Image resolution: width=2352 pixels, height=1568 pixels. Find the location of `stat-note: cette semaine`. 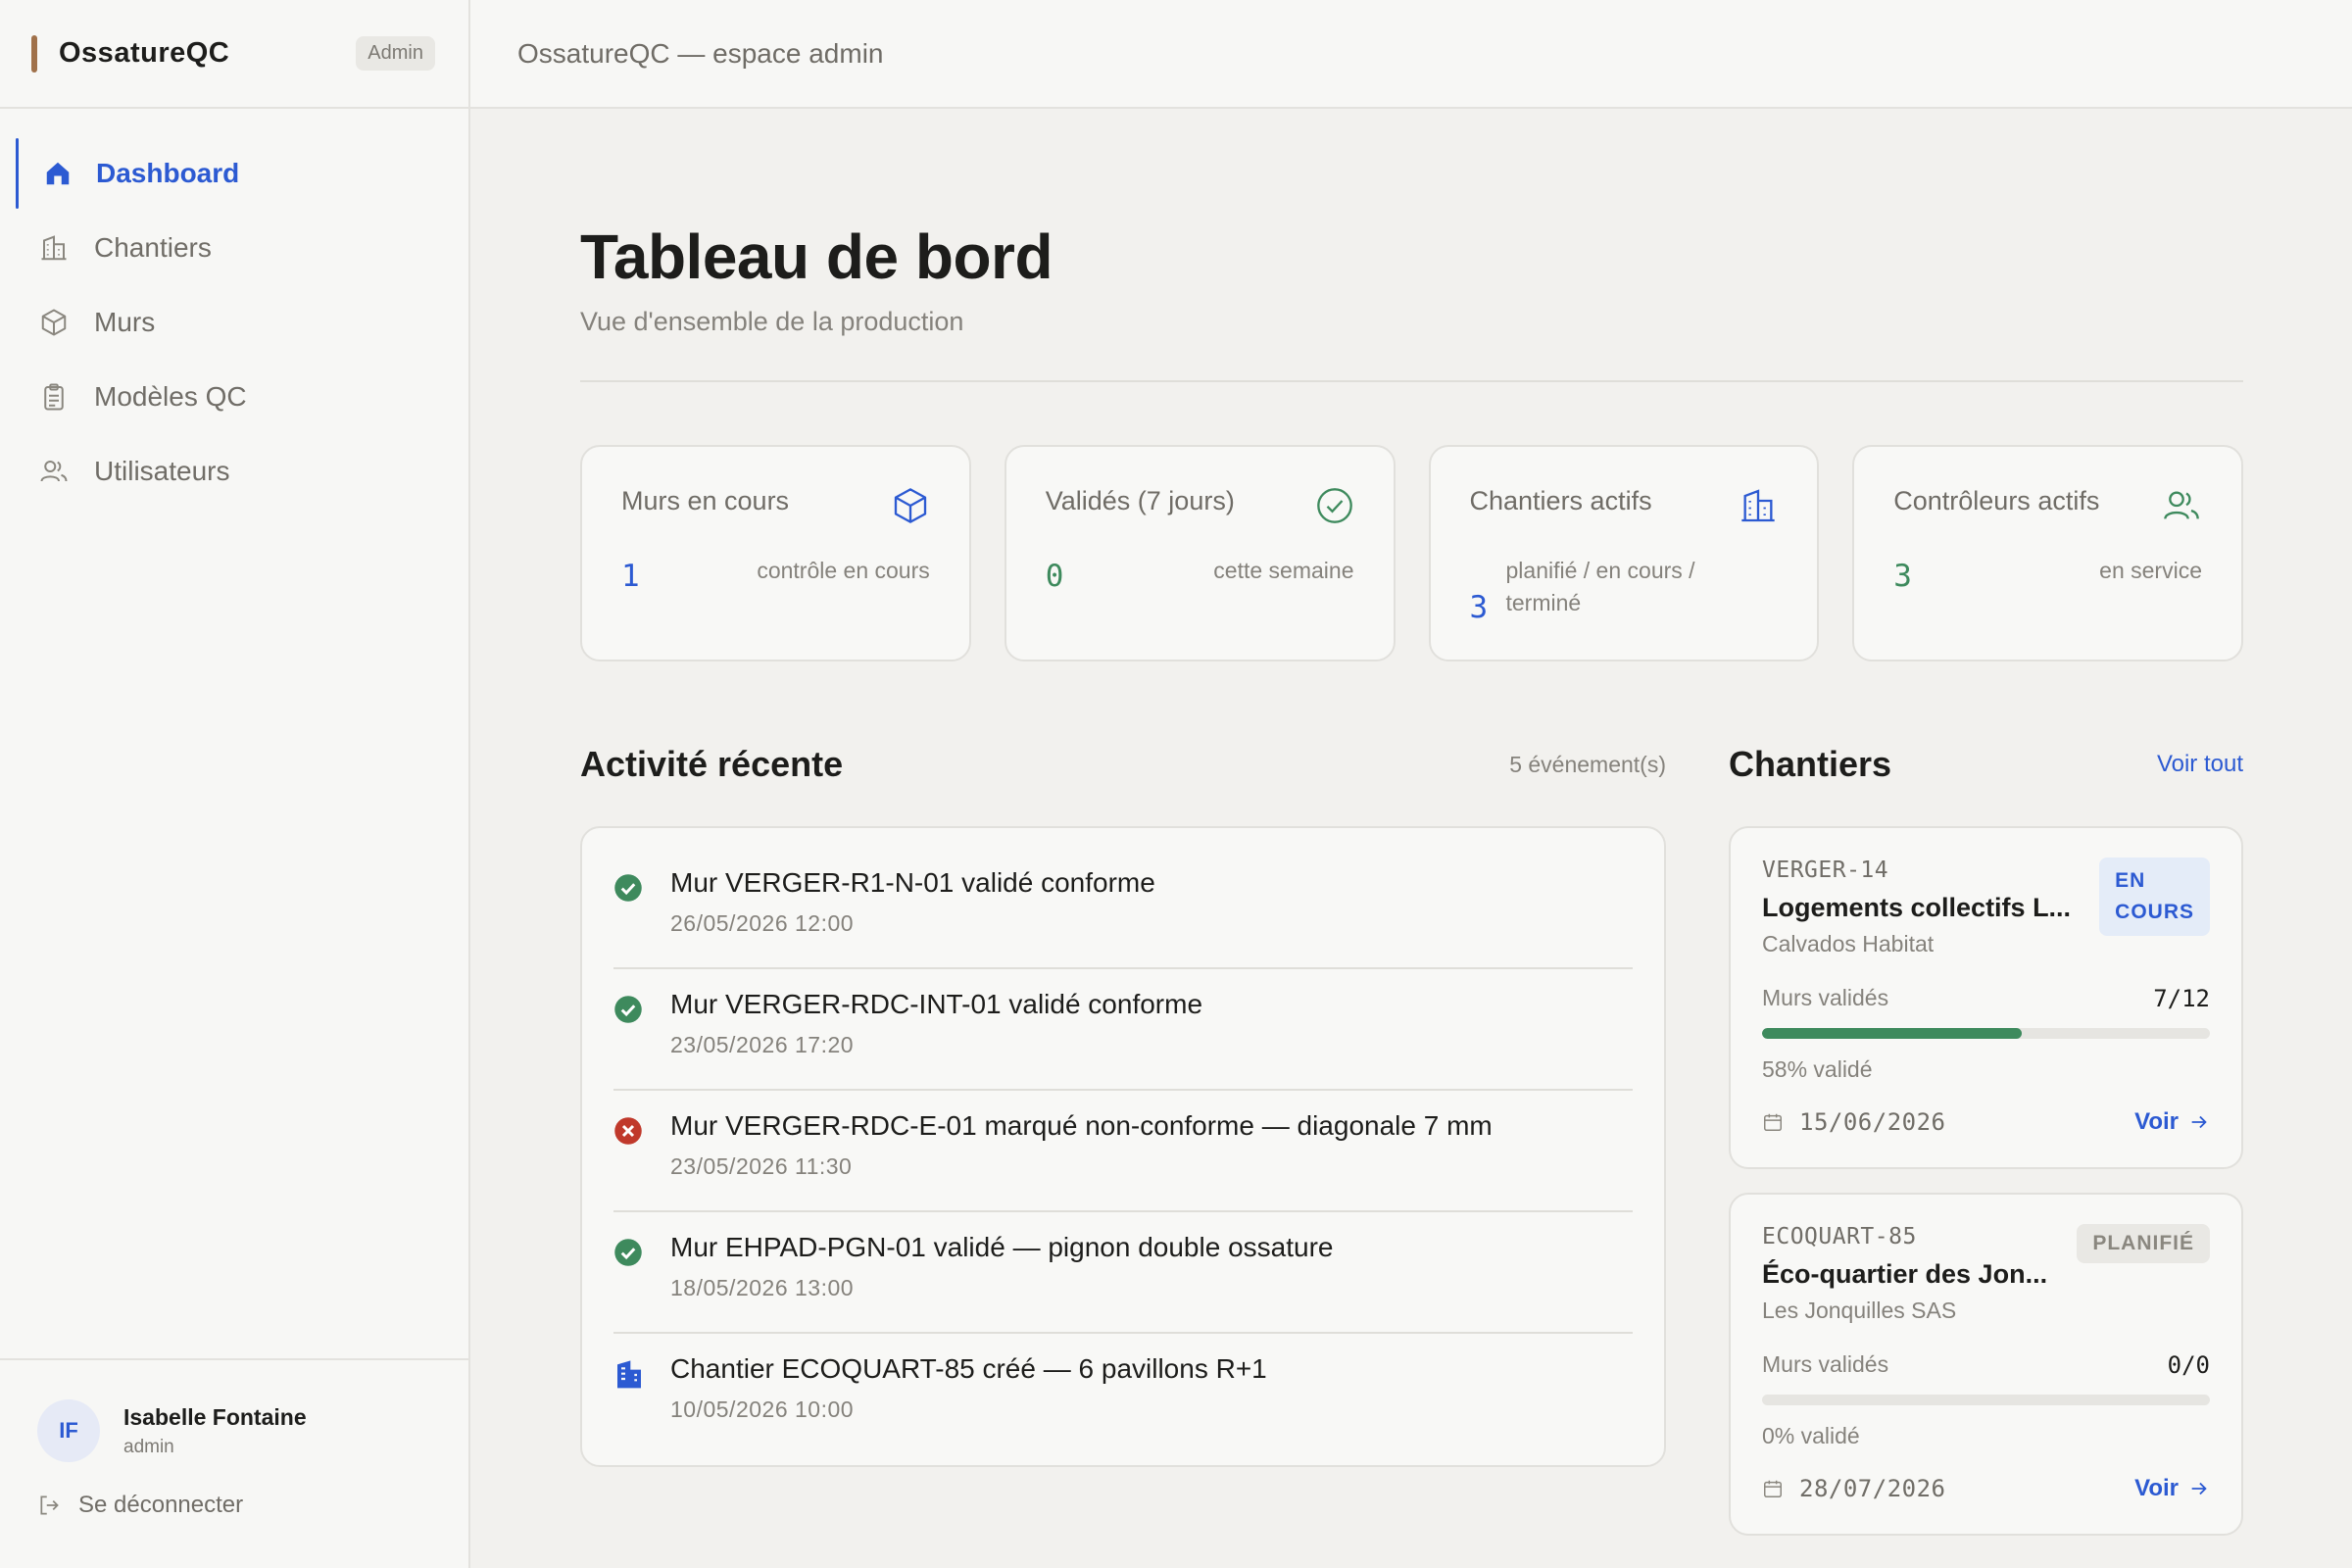

stat-note: cette semaine is located at coordinates (1283, 570).